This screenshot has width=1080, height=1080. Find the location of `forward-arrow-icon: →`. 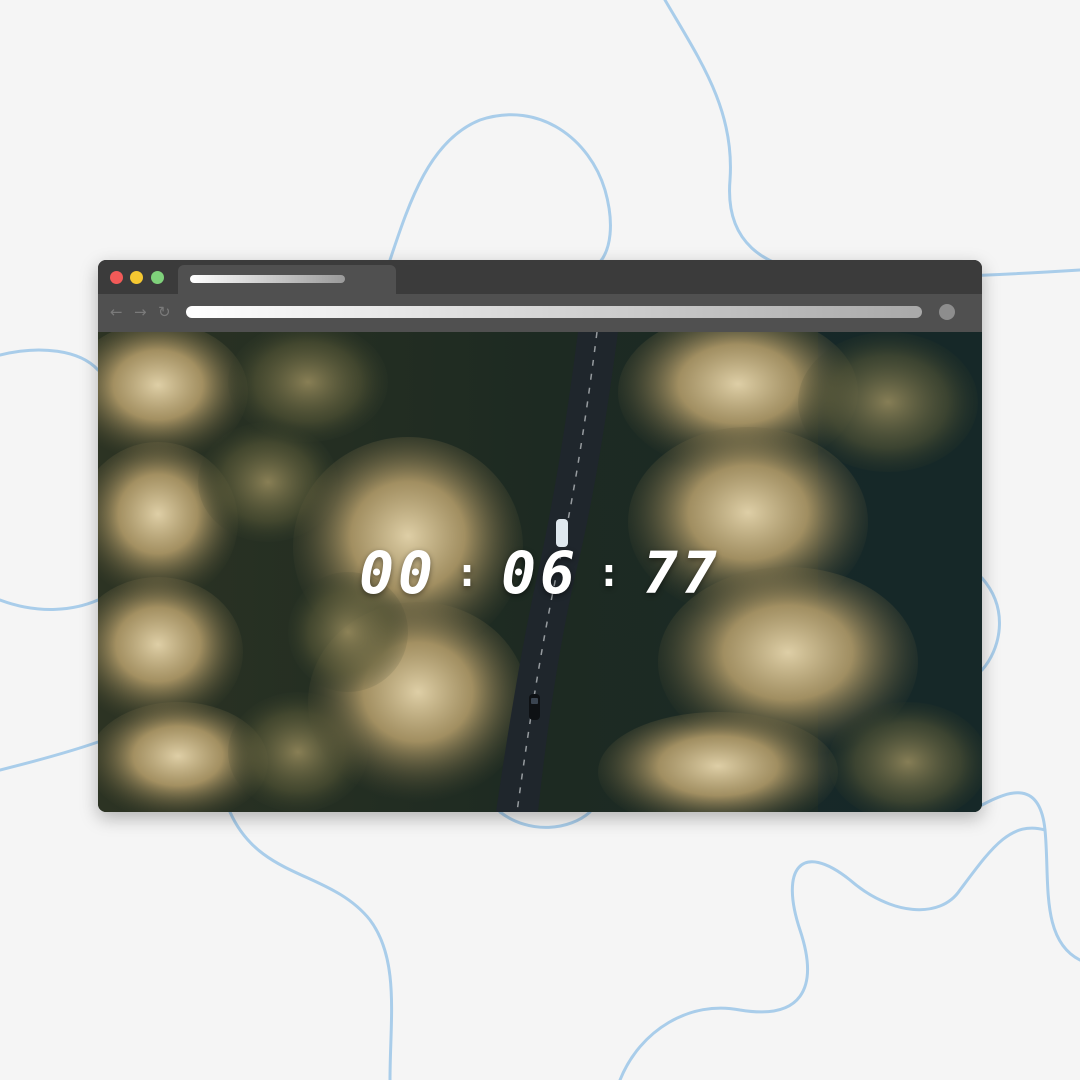

forward-arrow-icon: → is located at coordinates (140, 312).